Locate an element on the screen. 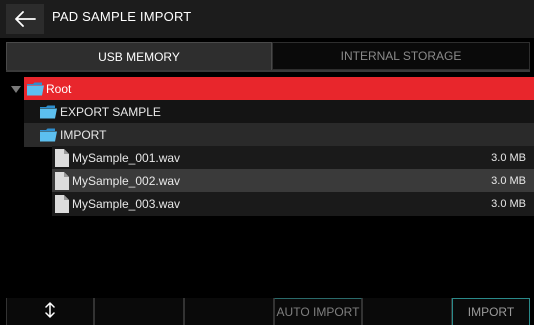 This screenshot has height=325, width=534. folder-icon is located at coordinates (48, 112).